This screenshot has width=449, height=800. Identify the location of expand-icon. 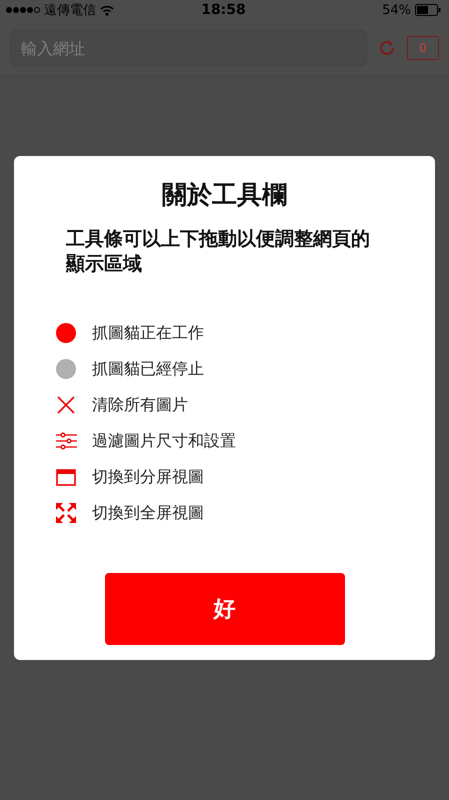
(66, 513).